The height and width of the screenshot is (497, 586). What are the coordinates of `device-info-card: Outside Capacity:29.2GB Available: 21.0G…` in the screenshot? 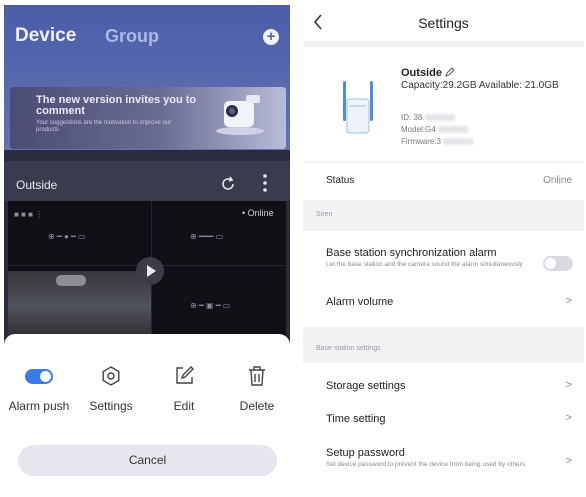 It's located at (443, 104).